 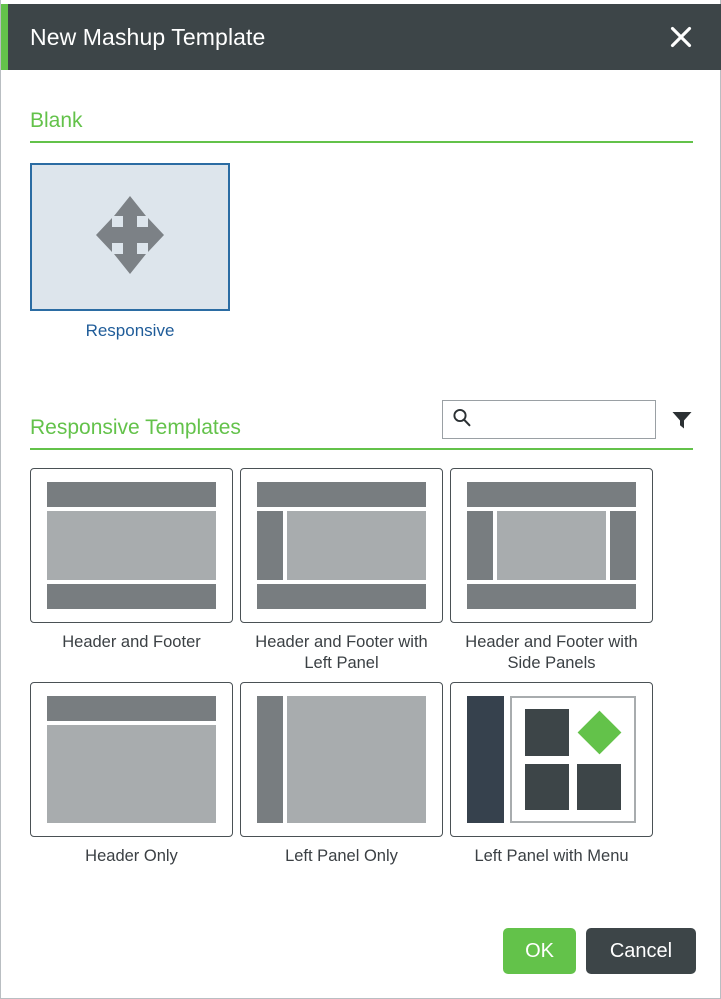 I want to click on search-icon, so click(x=463, y=420).